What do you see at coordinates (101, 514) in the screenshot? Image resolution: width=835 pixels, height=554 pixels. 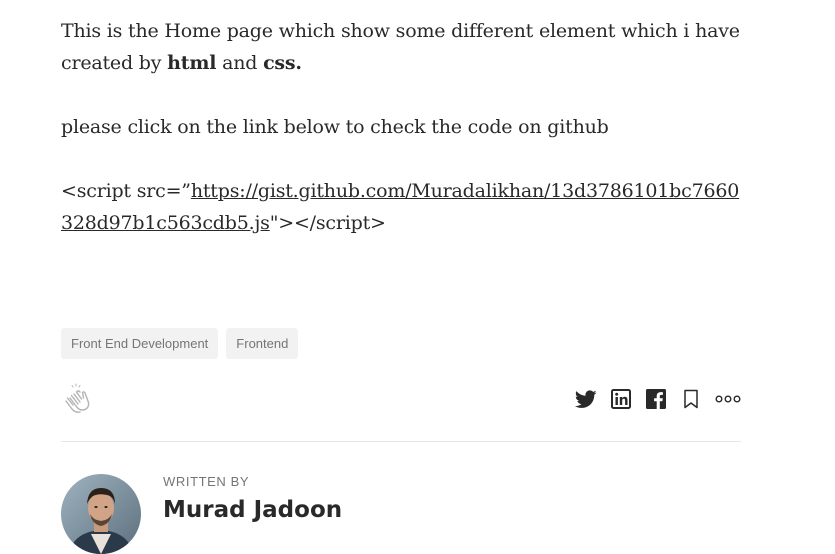 I see `author-avatar` at bounding box center [101, 514].